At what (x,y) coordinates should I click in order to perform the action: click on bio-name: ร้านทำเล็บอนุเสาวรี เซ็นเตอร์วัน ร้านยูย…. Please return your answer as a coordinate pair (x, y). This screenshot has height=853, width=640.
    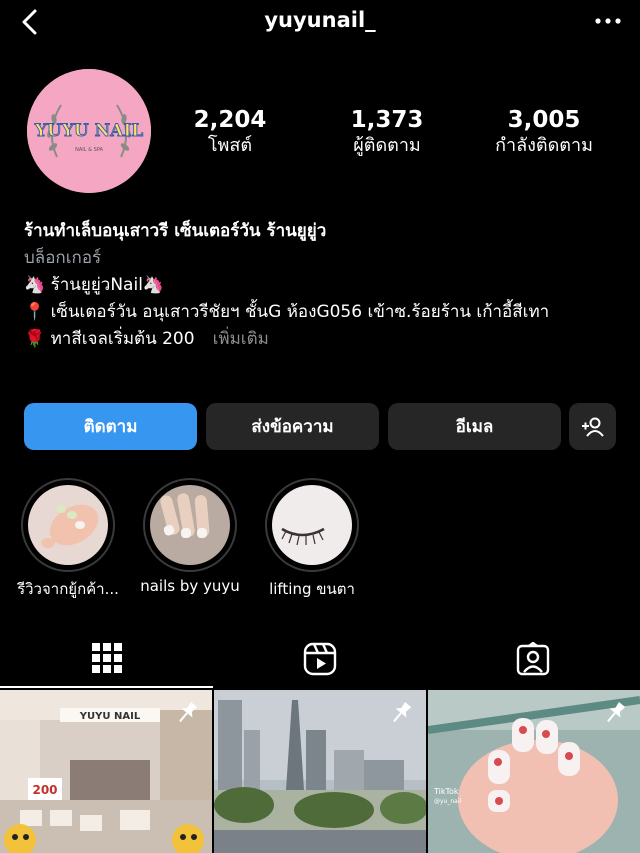
    Looking at the image, I should click on (175, 231).